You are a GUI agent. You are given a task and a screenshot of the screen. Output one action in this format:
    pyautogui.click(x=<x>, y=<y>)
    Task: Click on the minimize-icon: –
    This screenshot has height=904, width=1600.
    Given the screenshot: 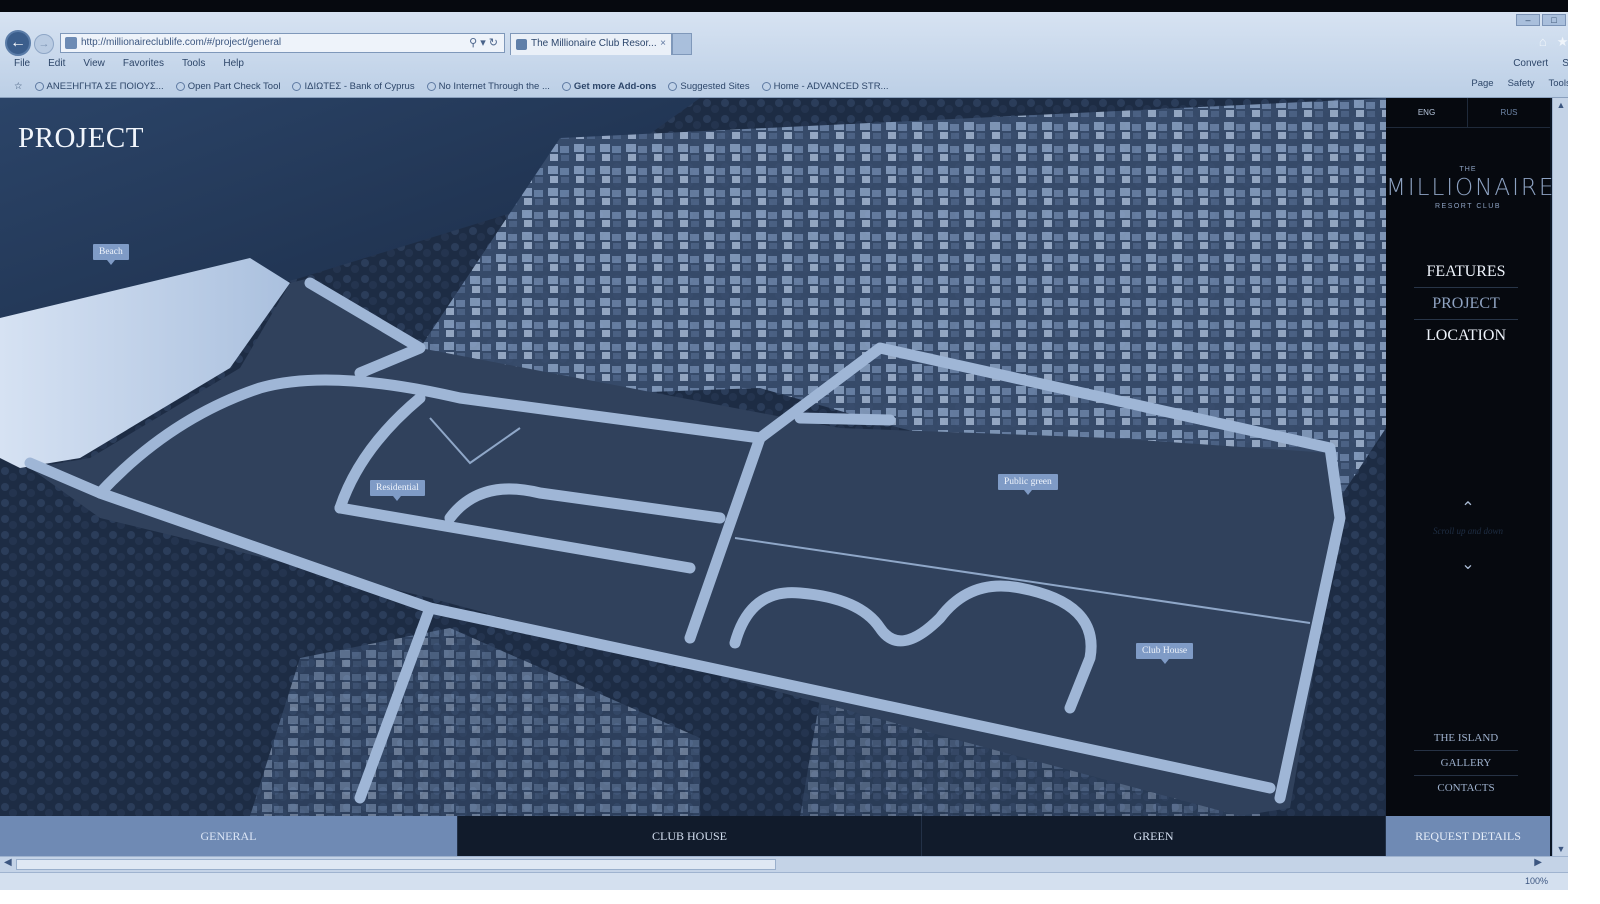 What is the action you would take?
    pyautogui.click(x=1528, y=20)
    